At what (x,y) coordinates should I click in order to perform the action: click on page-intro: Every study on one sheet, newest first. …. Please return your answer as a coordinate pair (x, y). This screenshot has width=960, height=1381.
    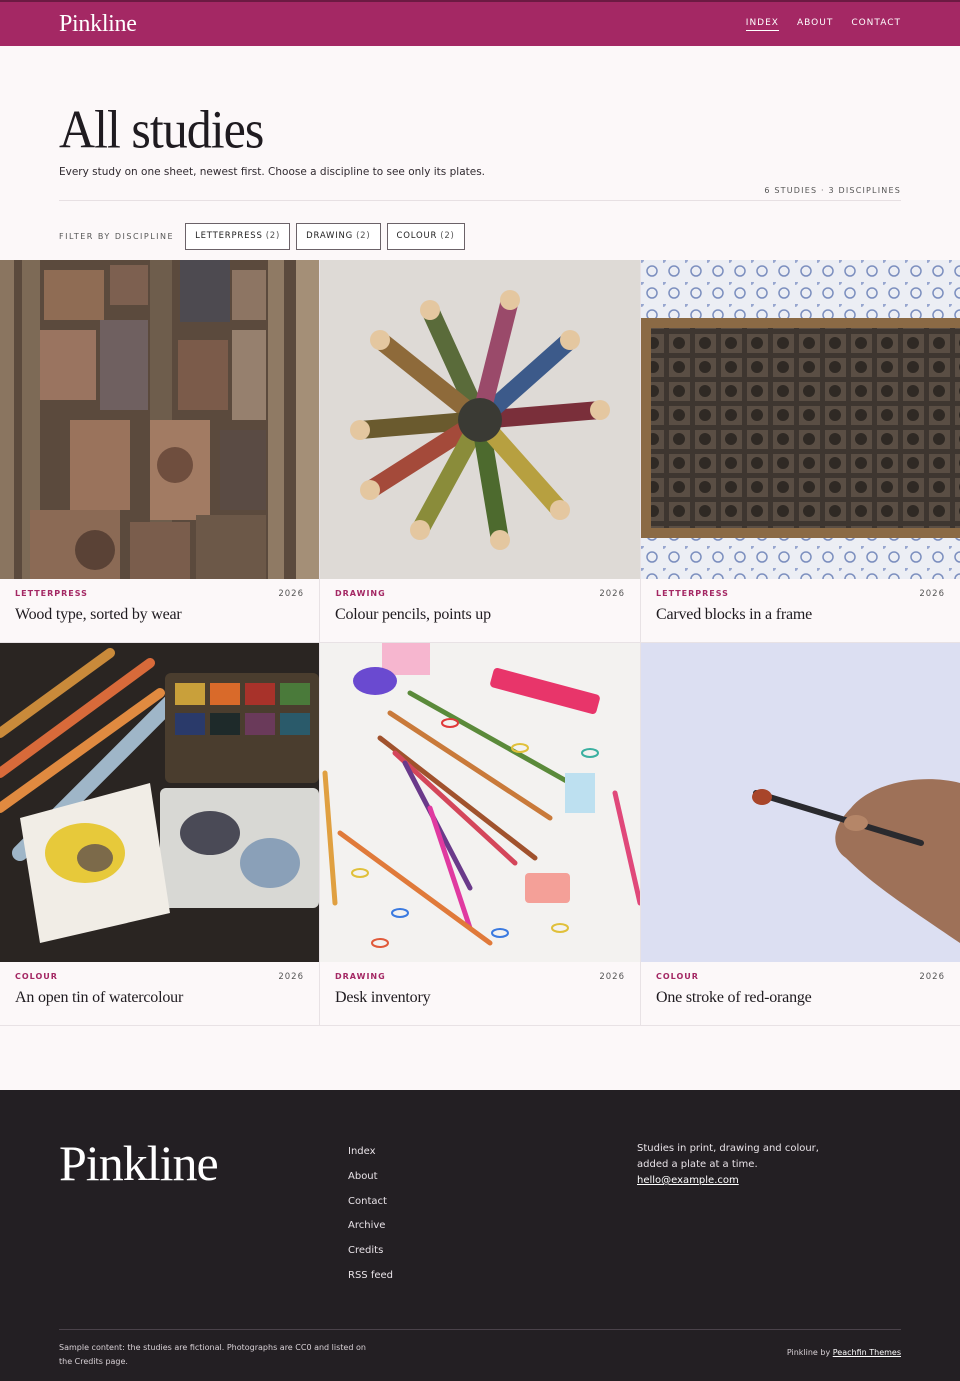
    Looking at the image, I should click on (272, 172).